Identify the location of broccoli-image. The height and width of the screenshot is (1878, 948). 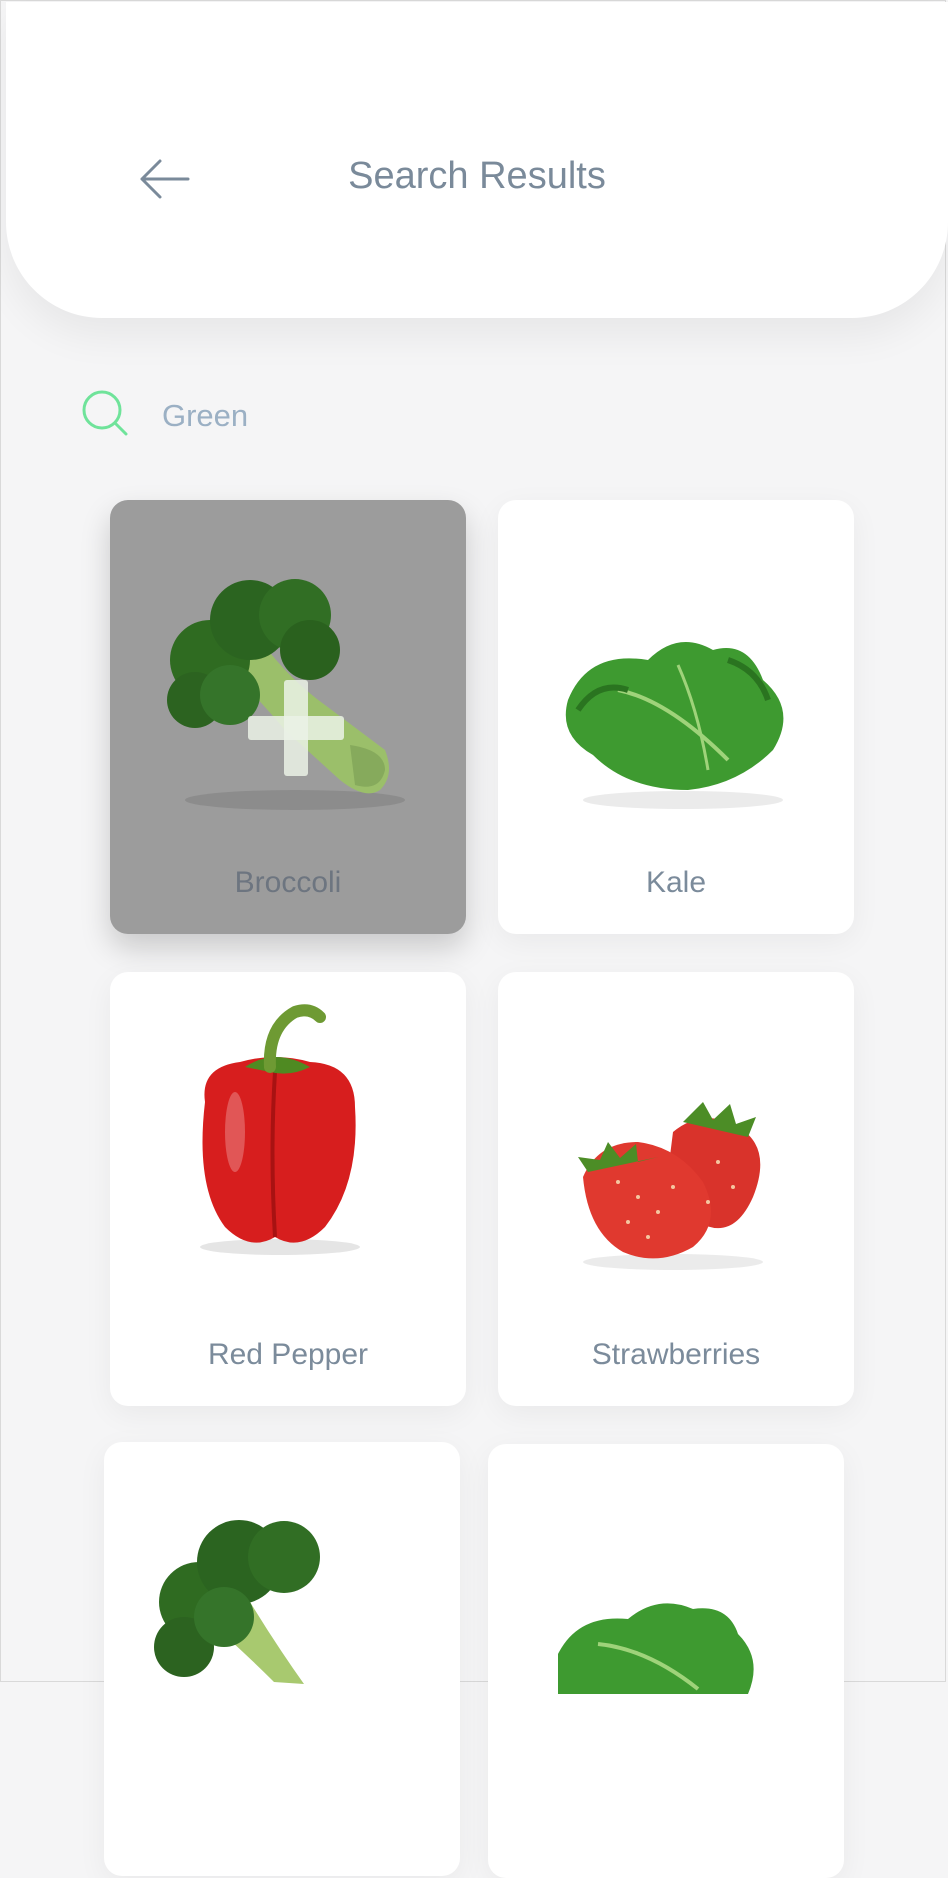
(237, 1602).